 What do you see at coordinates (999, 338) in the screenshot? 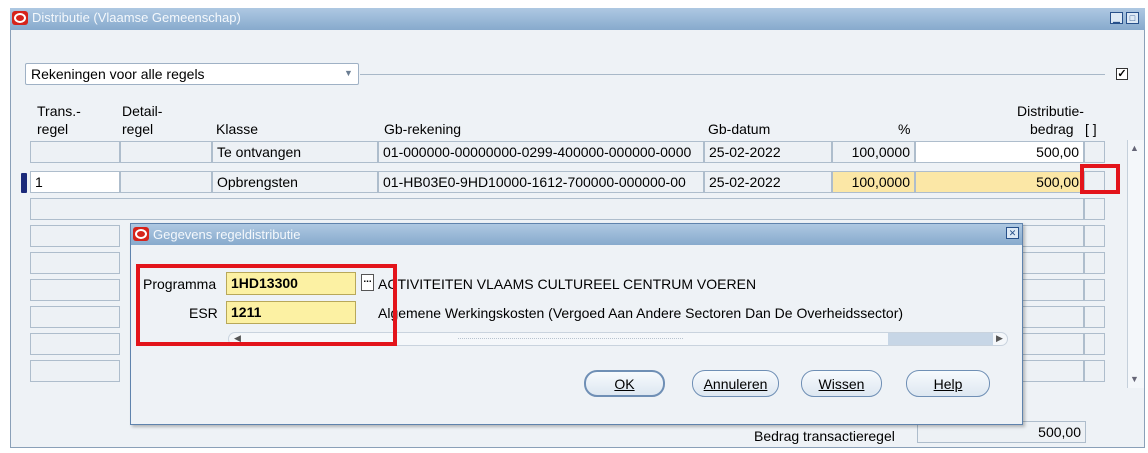
I see `scroll-right-icon: ▶` at bounding box center [999, 338].